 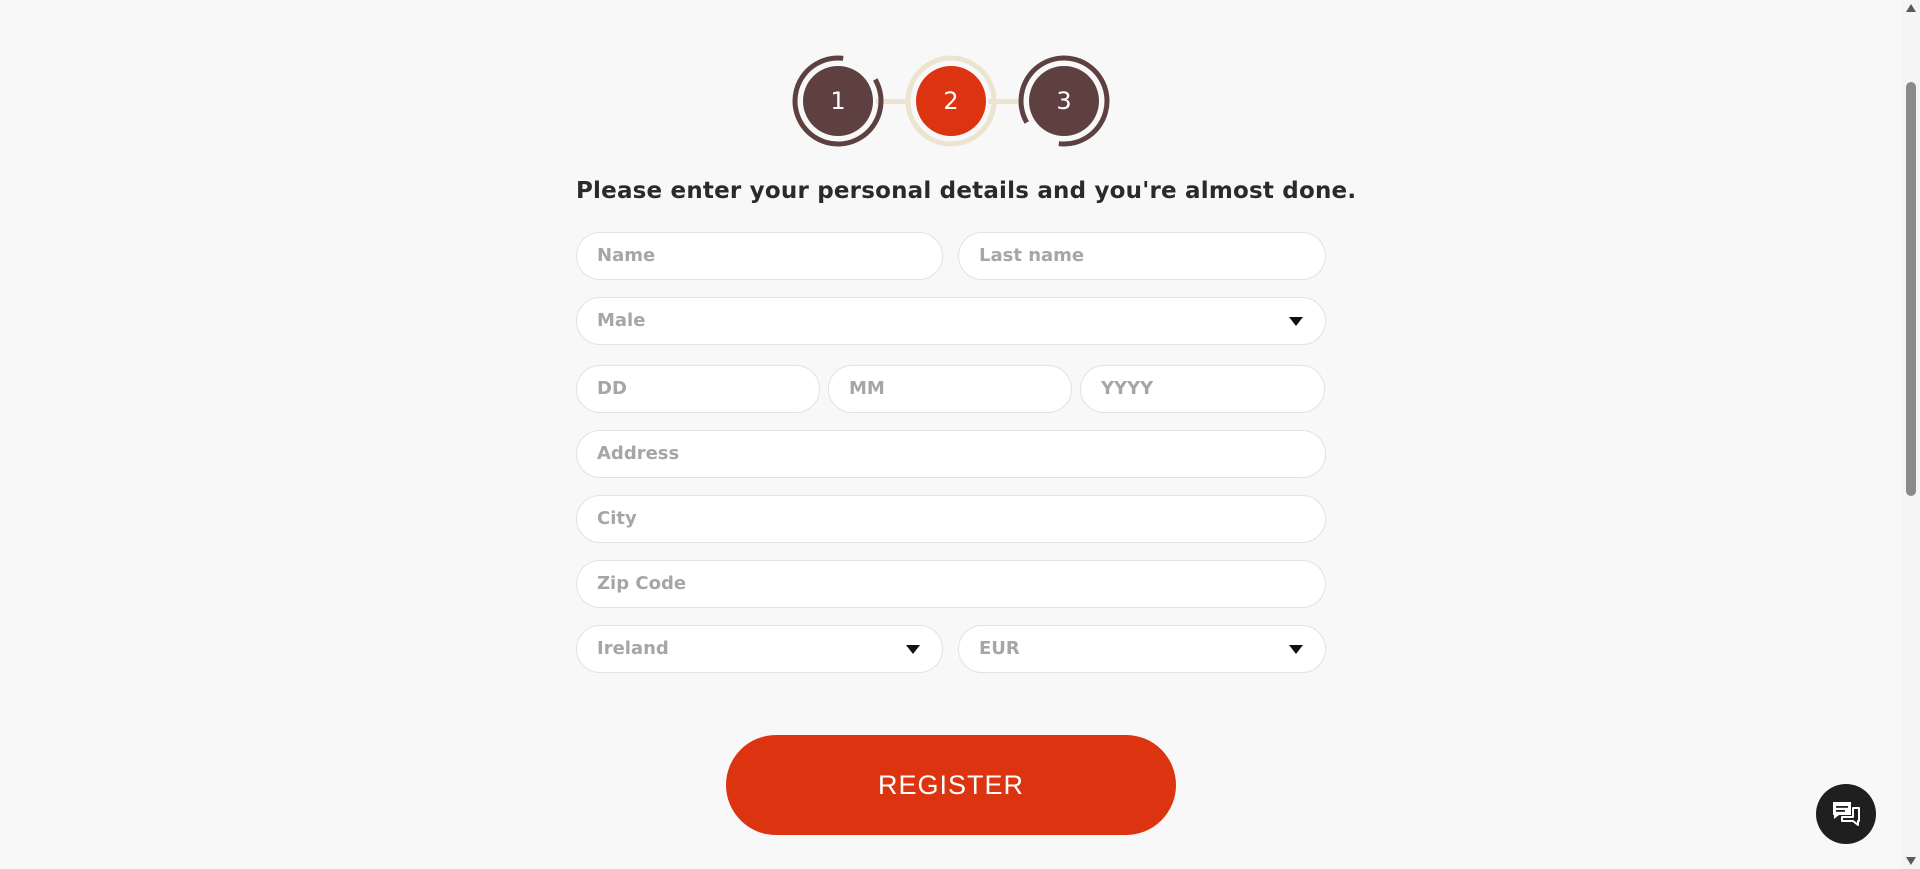 What do you see at coordinates (759, 256) in the screenshot?
I see `name-input: Name` at bounding box center [759, 256].